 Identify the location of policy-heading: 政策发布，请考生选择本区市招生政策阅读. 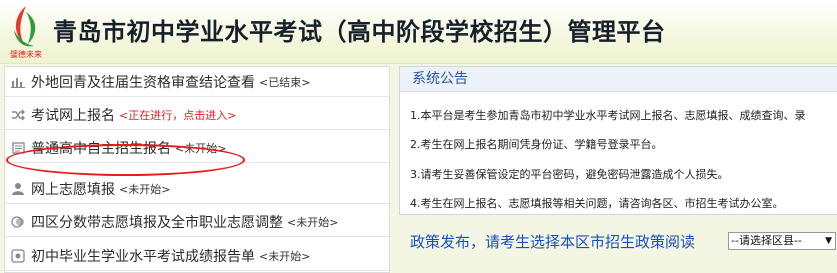
(553, 242).